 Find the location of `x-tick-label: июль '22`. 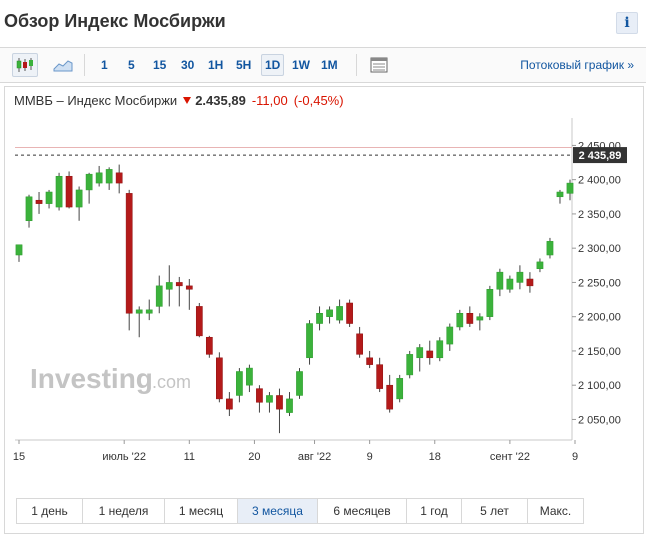

x-tick-label: июль '22 is located at coordinates (124, 457).